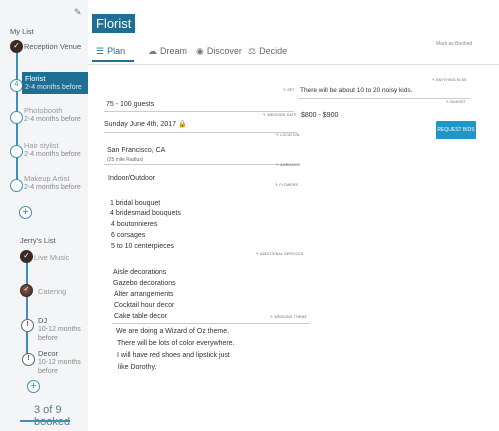 This screenshot has width=499, height=431. What do you see at coordinates (52, 46) in the screenshot?
I see `sidebar-item-reception-venue: Reception Venue` at bounding box center [52, 46].